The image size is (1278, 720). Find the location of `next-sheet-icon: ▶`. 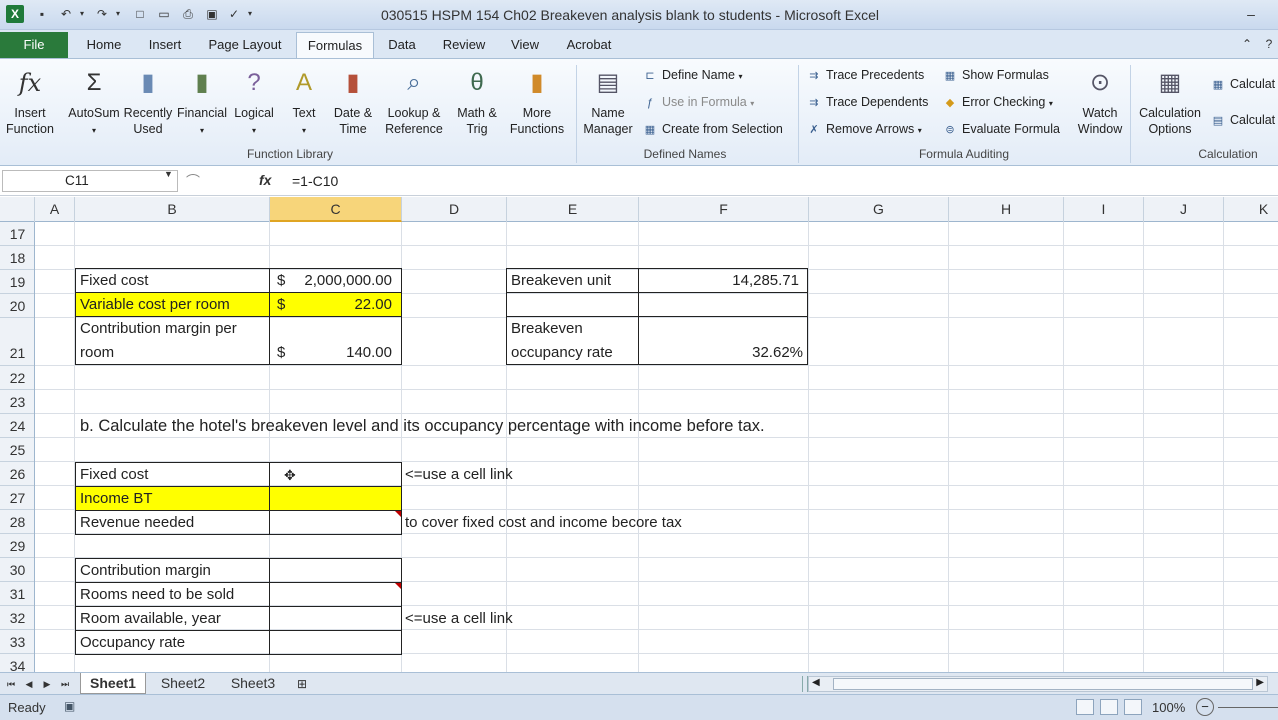

next-sheet-icon: ▶ is located at coordinates (47, 684).